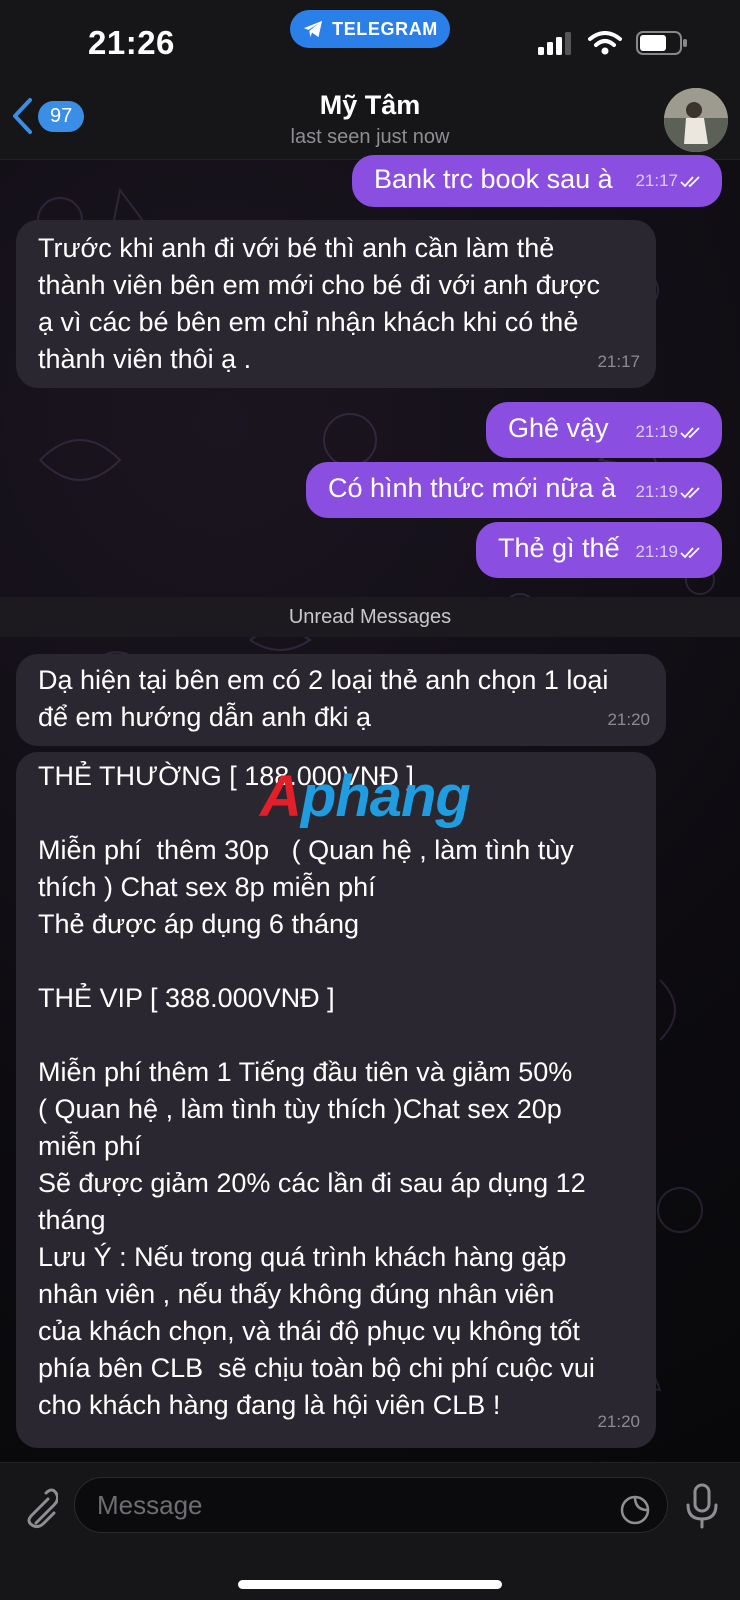 Image resolution: width=740 pixels, height=1600 pixels. What do you see at coordinates (371, 1505) in the screenshot?
I see `message-input: Message` at bounding box center [371, 1505].